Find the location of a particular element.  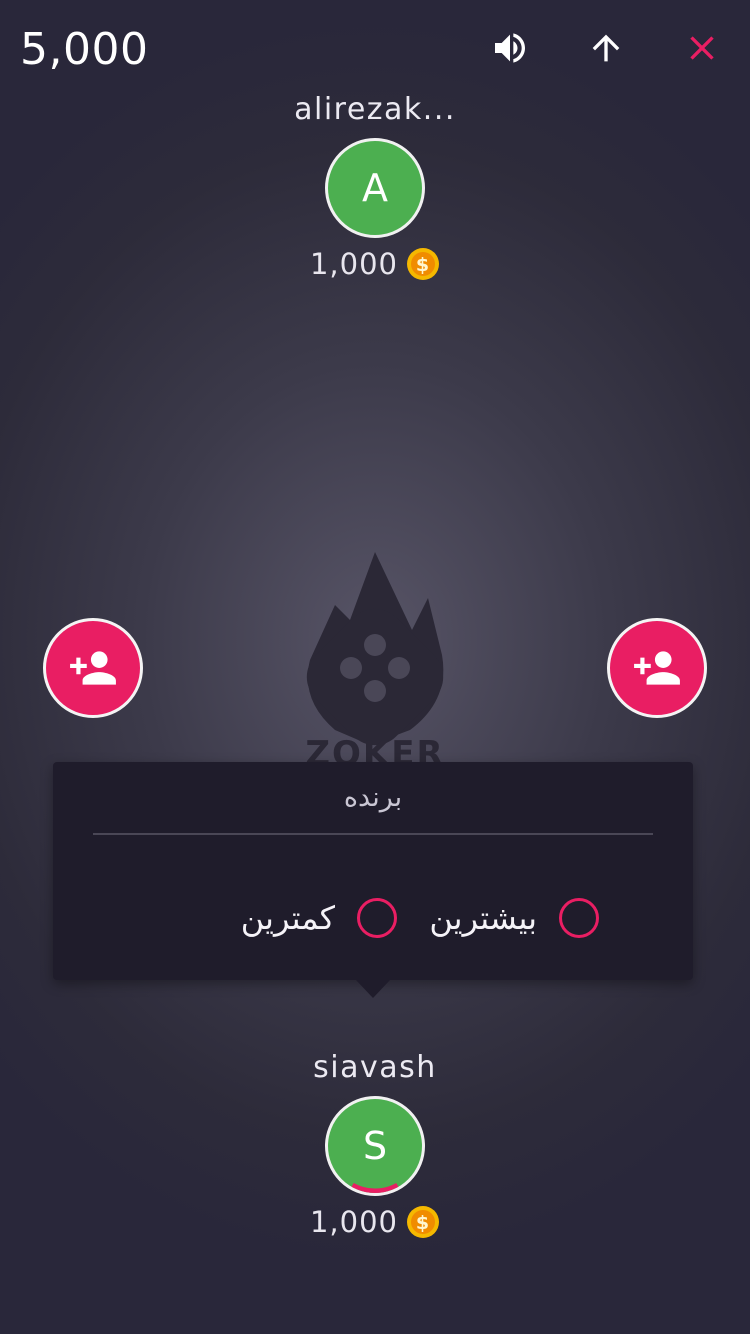

share-button is located at coordinates (606, 48).